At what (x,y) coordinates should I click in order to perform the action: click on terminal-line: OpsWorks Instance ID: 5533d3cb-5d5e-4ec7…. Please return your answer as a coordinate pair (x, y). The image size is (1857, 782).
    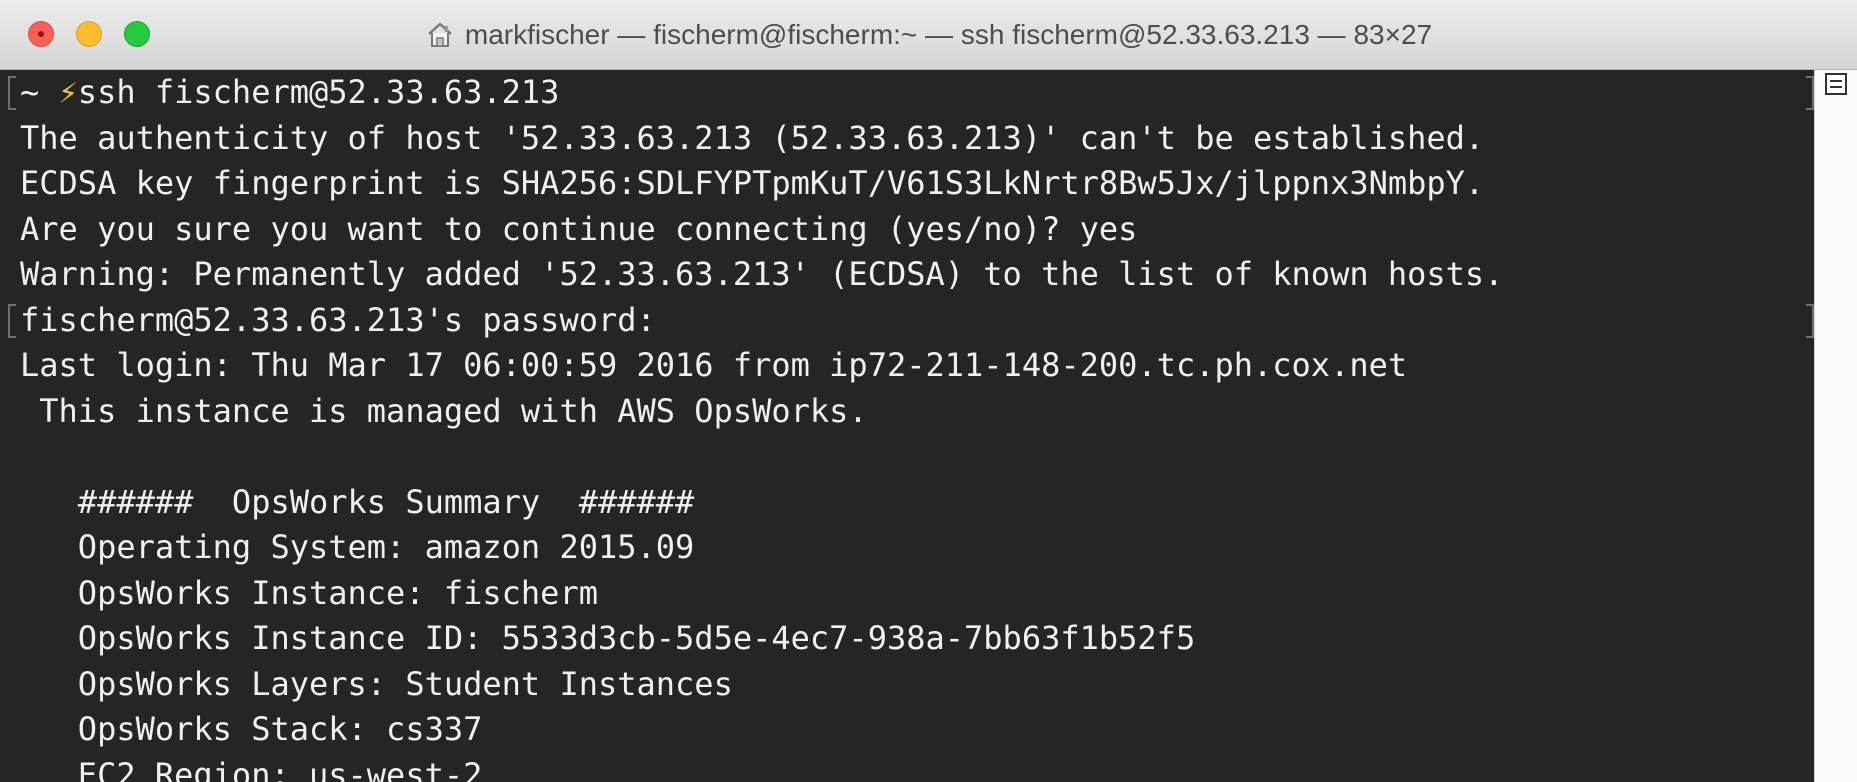
    Looking at the image, I should click on (608, 638).